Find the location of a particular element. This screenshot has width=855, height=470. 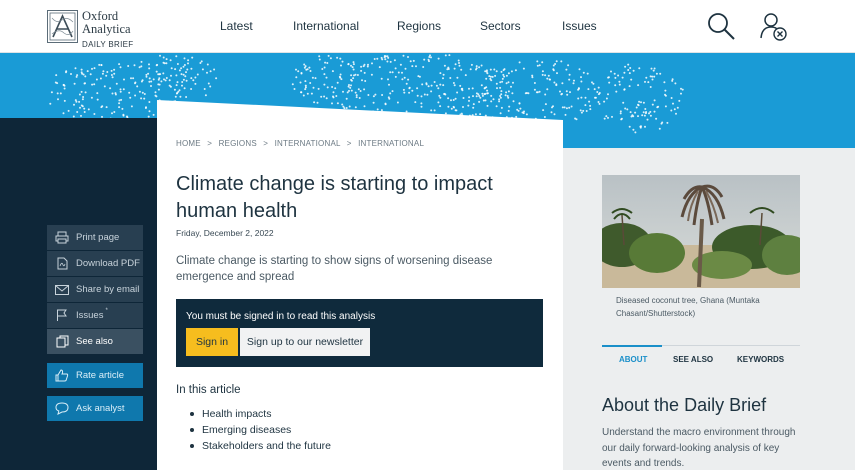

rate-article-label: Rate article is located at coordinates (100, 375).